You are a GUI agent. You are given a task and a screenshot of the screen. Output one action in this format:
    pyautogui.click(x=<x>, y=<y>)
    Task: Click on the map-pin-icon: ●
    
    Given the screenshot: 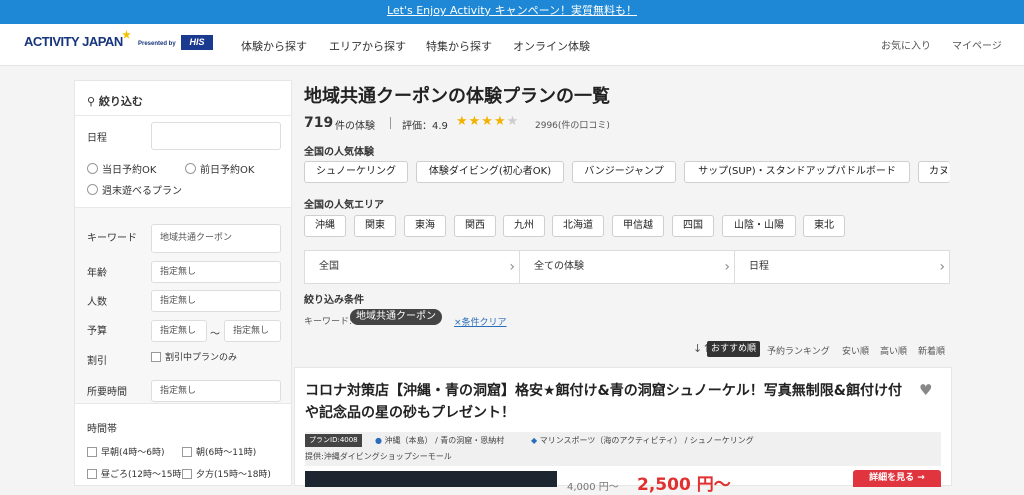 What is the action you would take?
    pyautogui.click(x=378, y=440)
    